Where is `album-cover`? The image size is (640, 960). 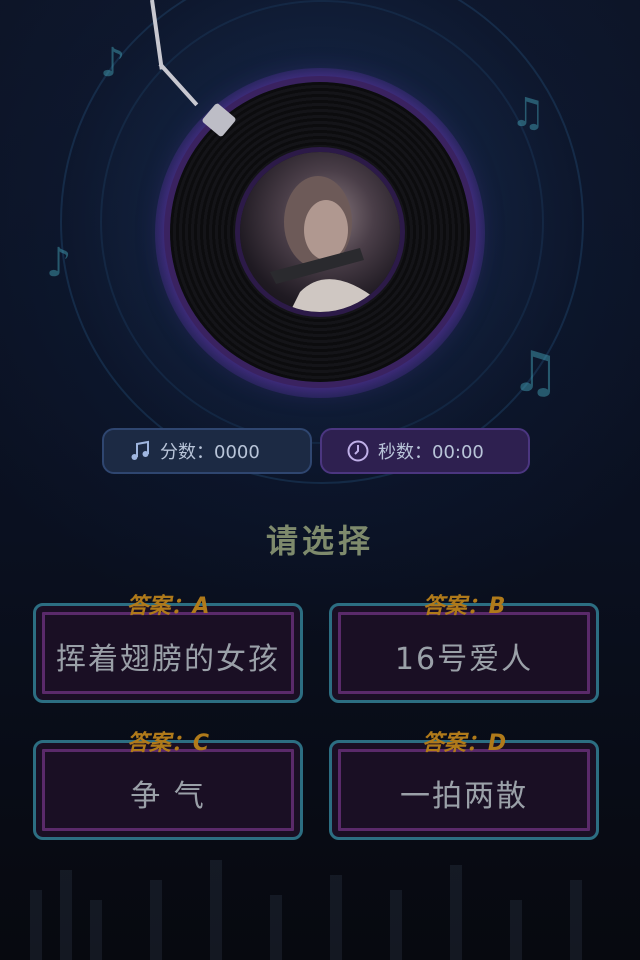 album-cover is located at coordinates (320, 232).